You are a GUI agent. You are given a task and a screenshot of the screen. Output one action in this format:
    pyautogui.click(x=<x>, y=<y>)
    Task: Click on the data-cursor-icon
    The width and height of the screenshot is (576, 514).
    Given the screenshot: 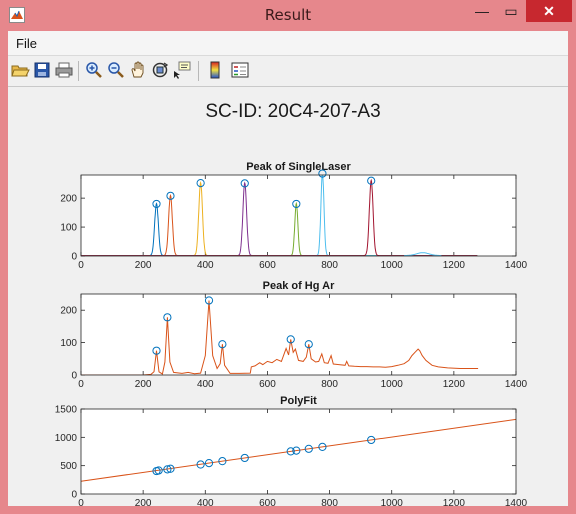 What is the action you would take?
    pyautogui.click(x=182, y=70)
    